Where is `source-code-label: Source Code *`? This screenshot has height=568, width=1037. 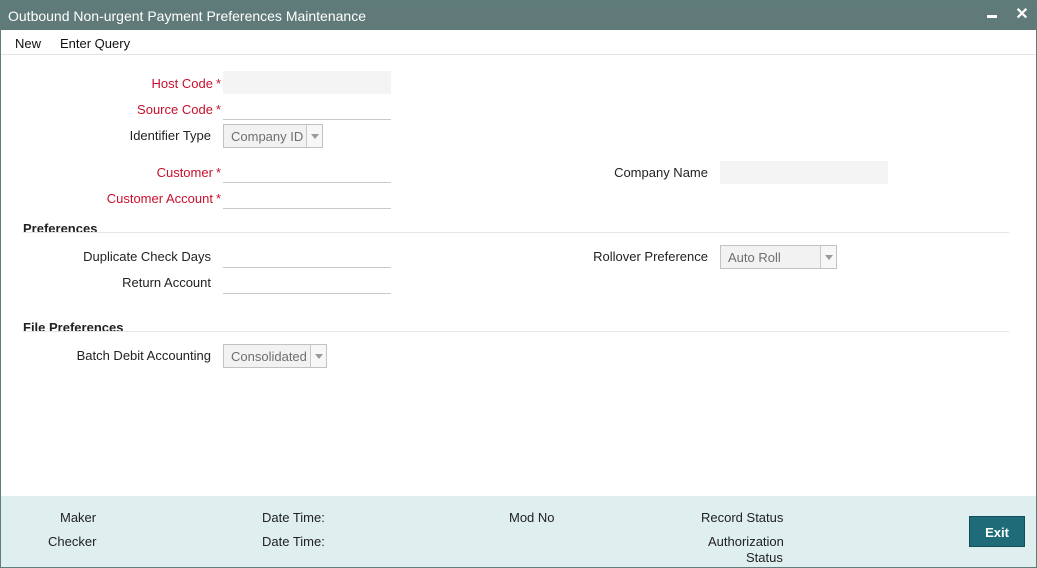 source-code-label: Source Code * is located at coordinates (141, 109).